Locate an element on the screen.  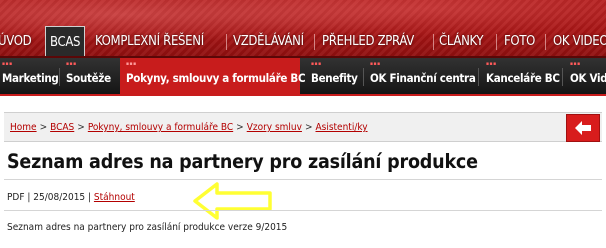
nav-item-ok-video: OK VIDEO is located at coordinates (579, 42).